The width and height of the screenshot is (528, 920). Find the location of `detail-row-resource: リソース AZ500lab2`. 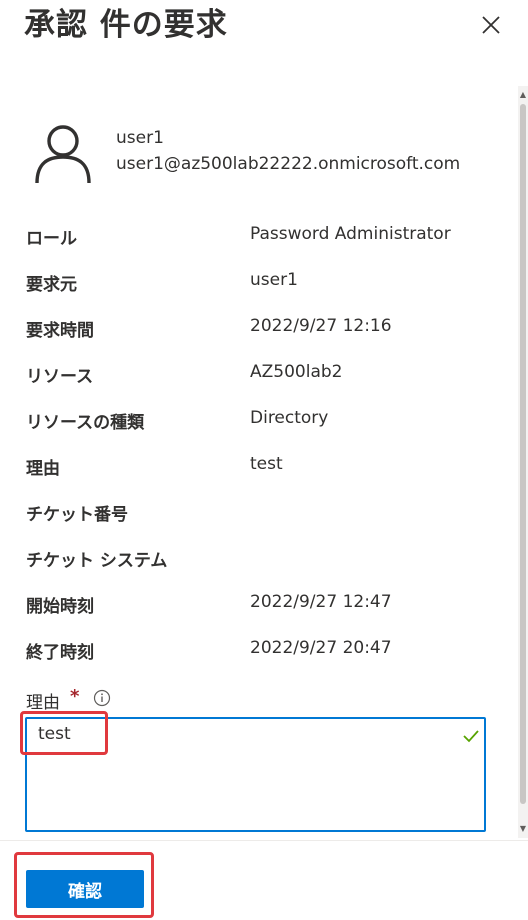

detail-row-resource: リソース AZ500lab2 is located at coordinates (266, 377).